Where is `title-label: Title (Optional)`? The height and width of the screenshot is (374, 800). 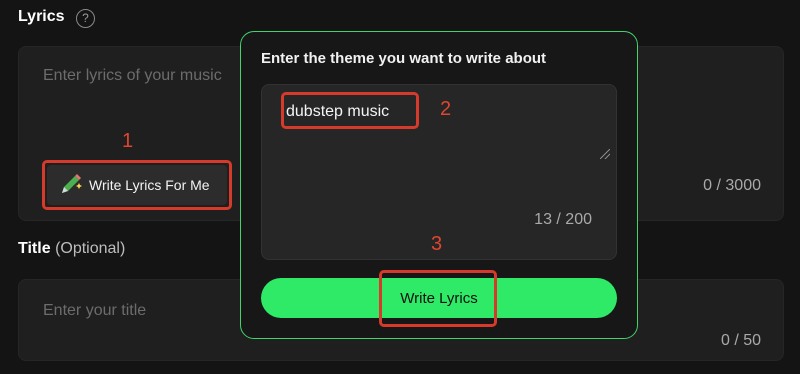 title-label: Title (Optional) is located at coordinates (72, 248).